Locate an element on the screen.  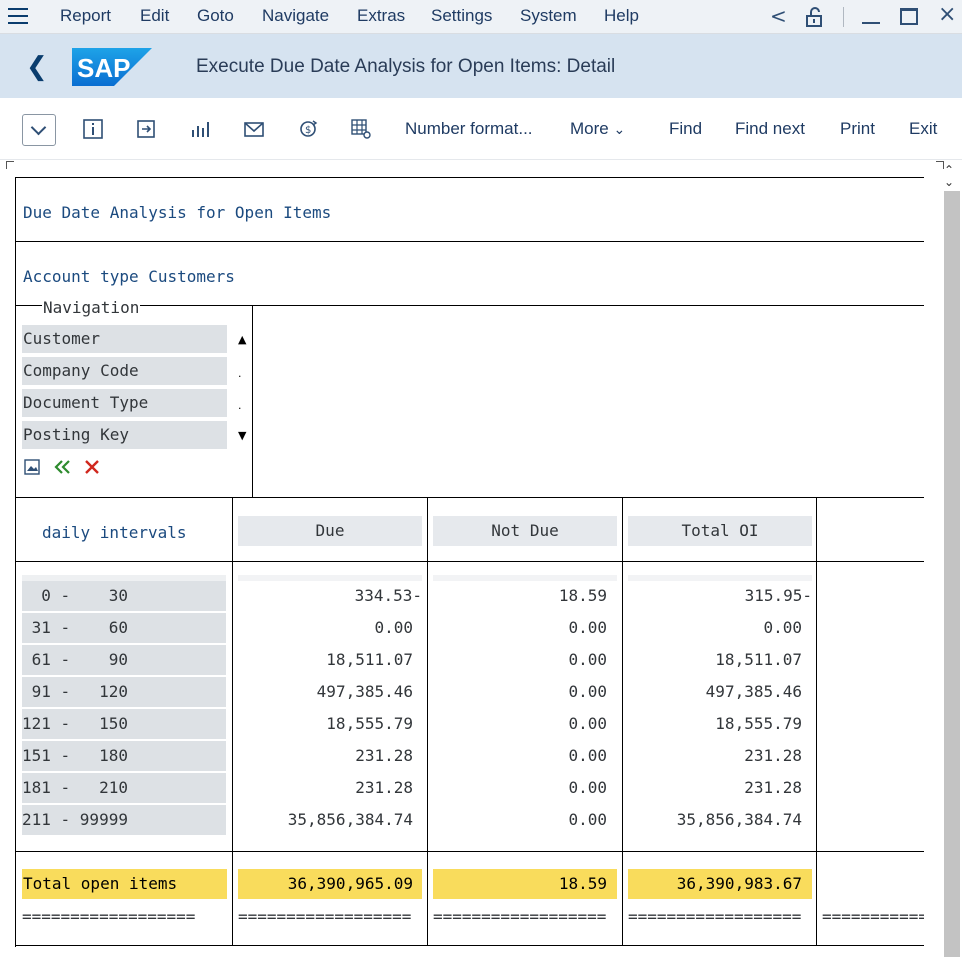
menu-help: Help is located at coordinates (621, 16).